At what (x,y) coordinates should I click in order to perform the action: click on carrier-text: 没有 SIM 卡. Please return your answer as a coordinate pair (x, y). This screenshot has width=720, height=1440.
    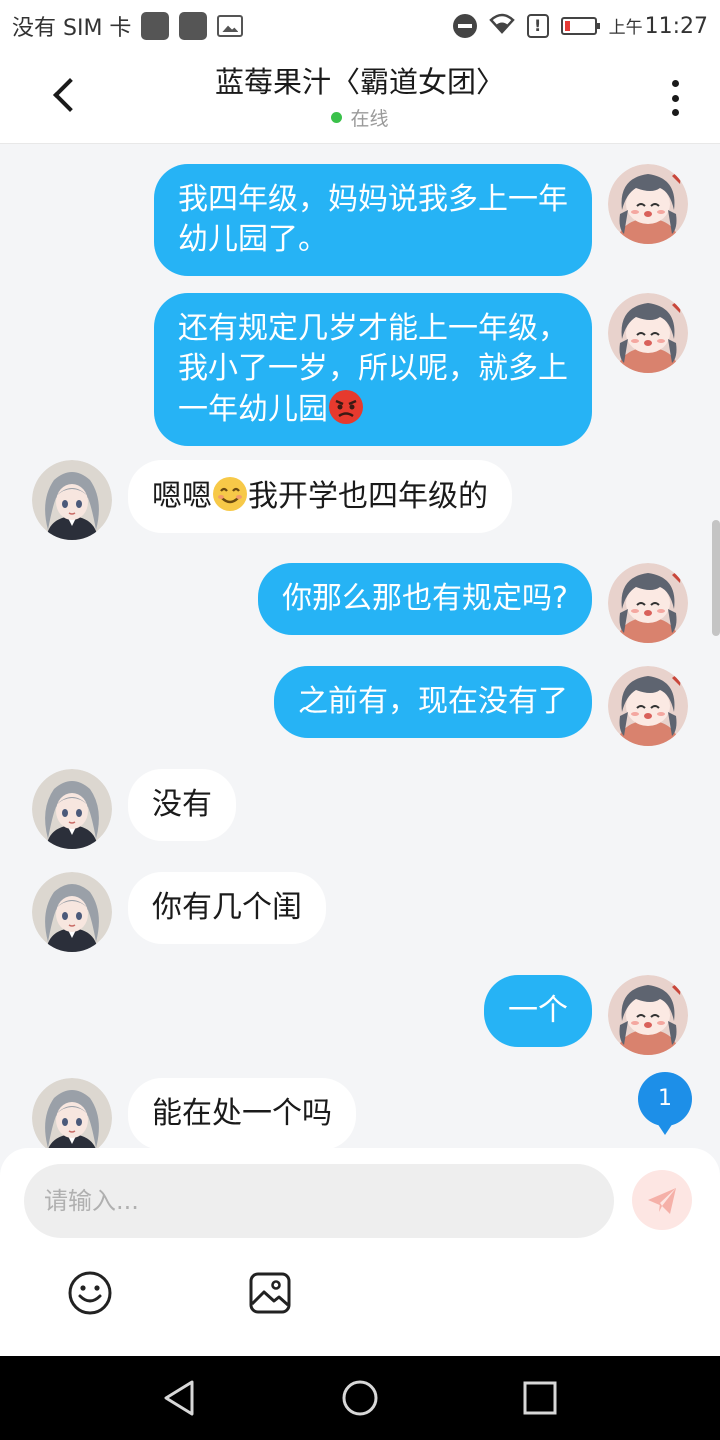
    Looking at the image, I should click on (72, 28).